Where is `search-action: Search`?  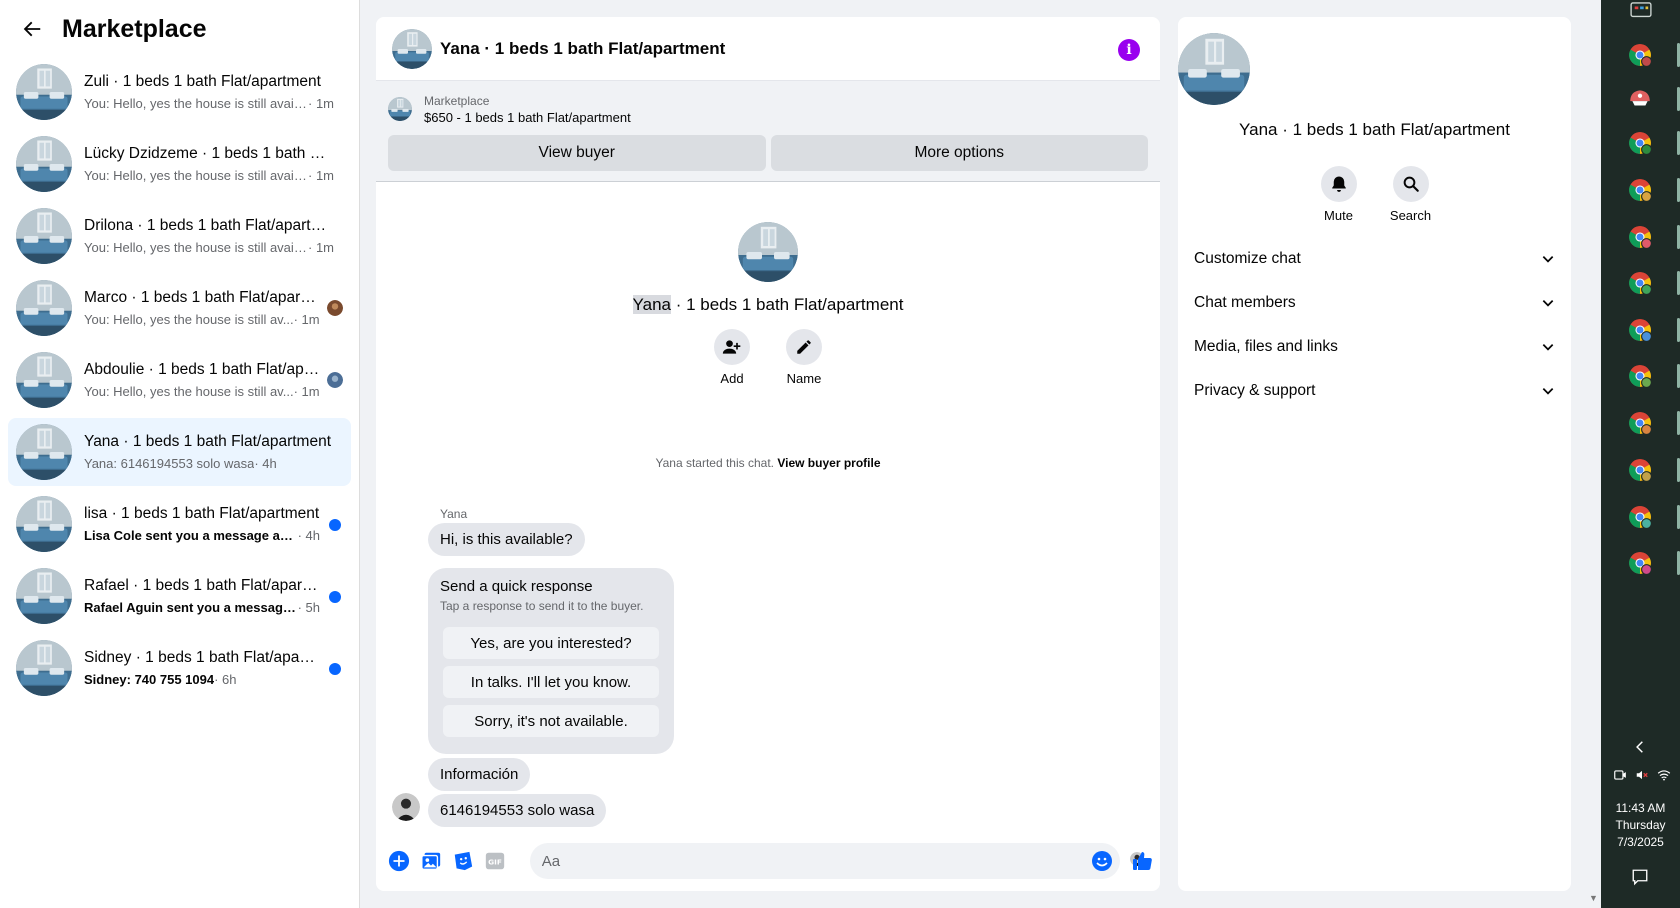 search-action: Search is located at coordinates (1410, 194).